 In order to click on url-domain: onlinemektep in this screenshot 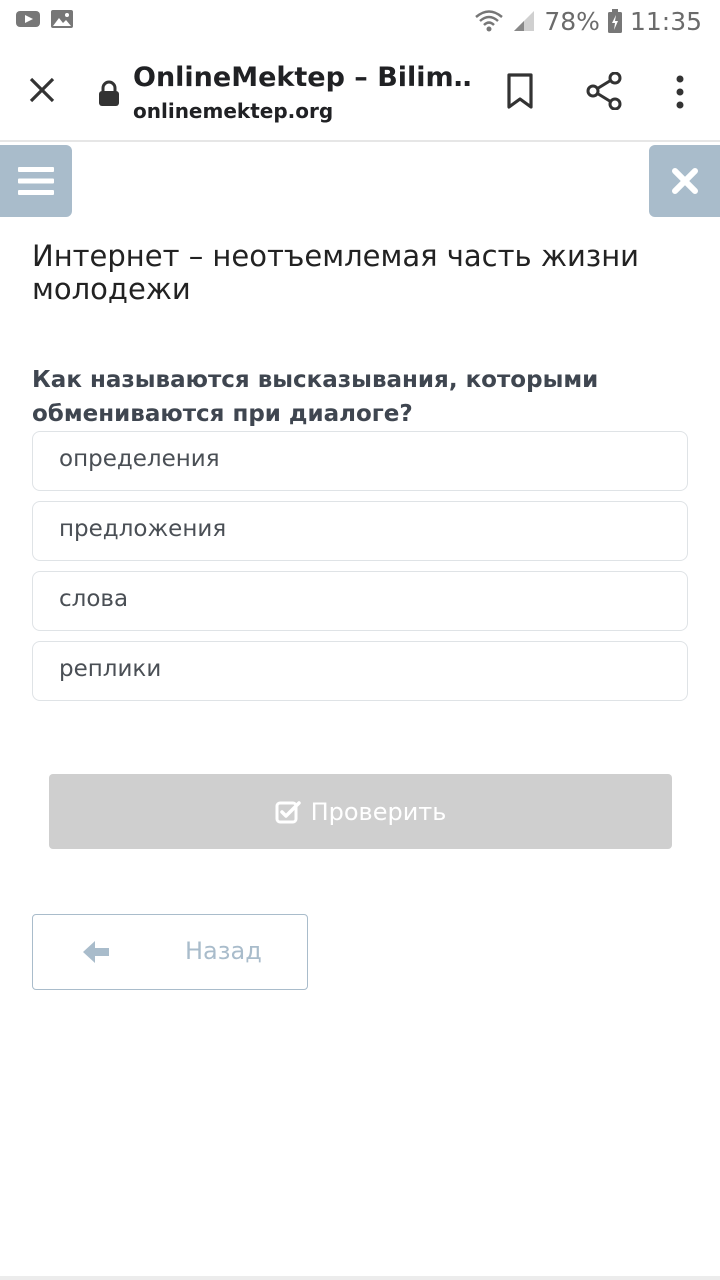, I will do `click(210, 111)`.